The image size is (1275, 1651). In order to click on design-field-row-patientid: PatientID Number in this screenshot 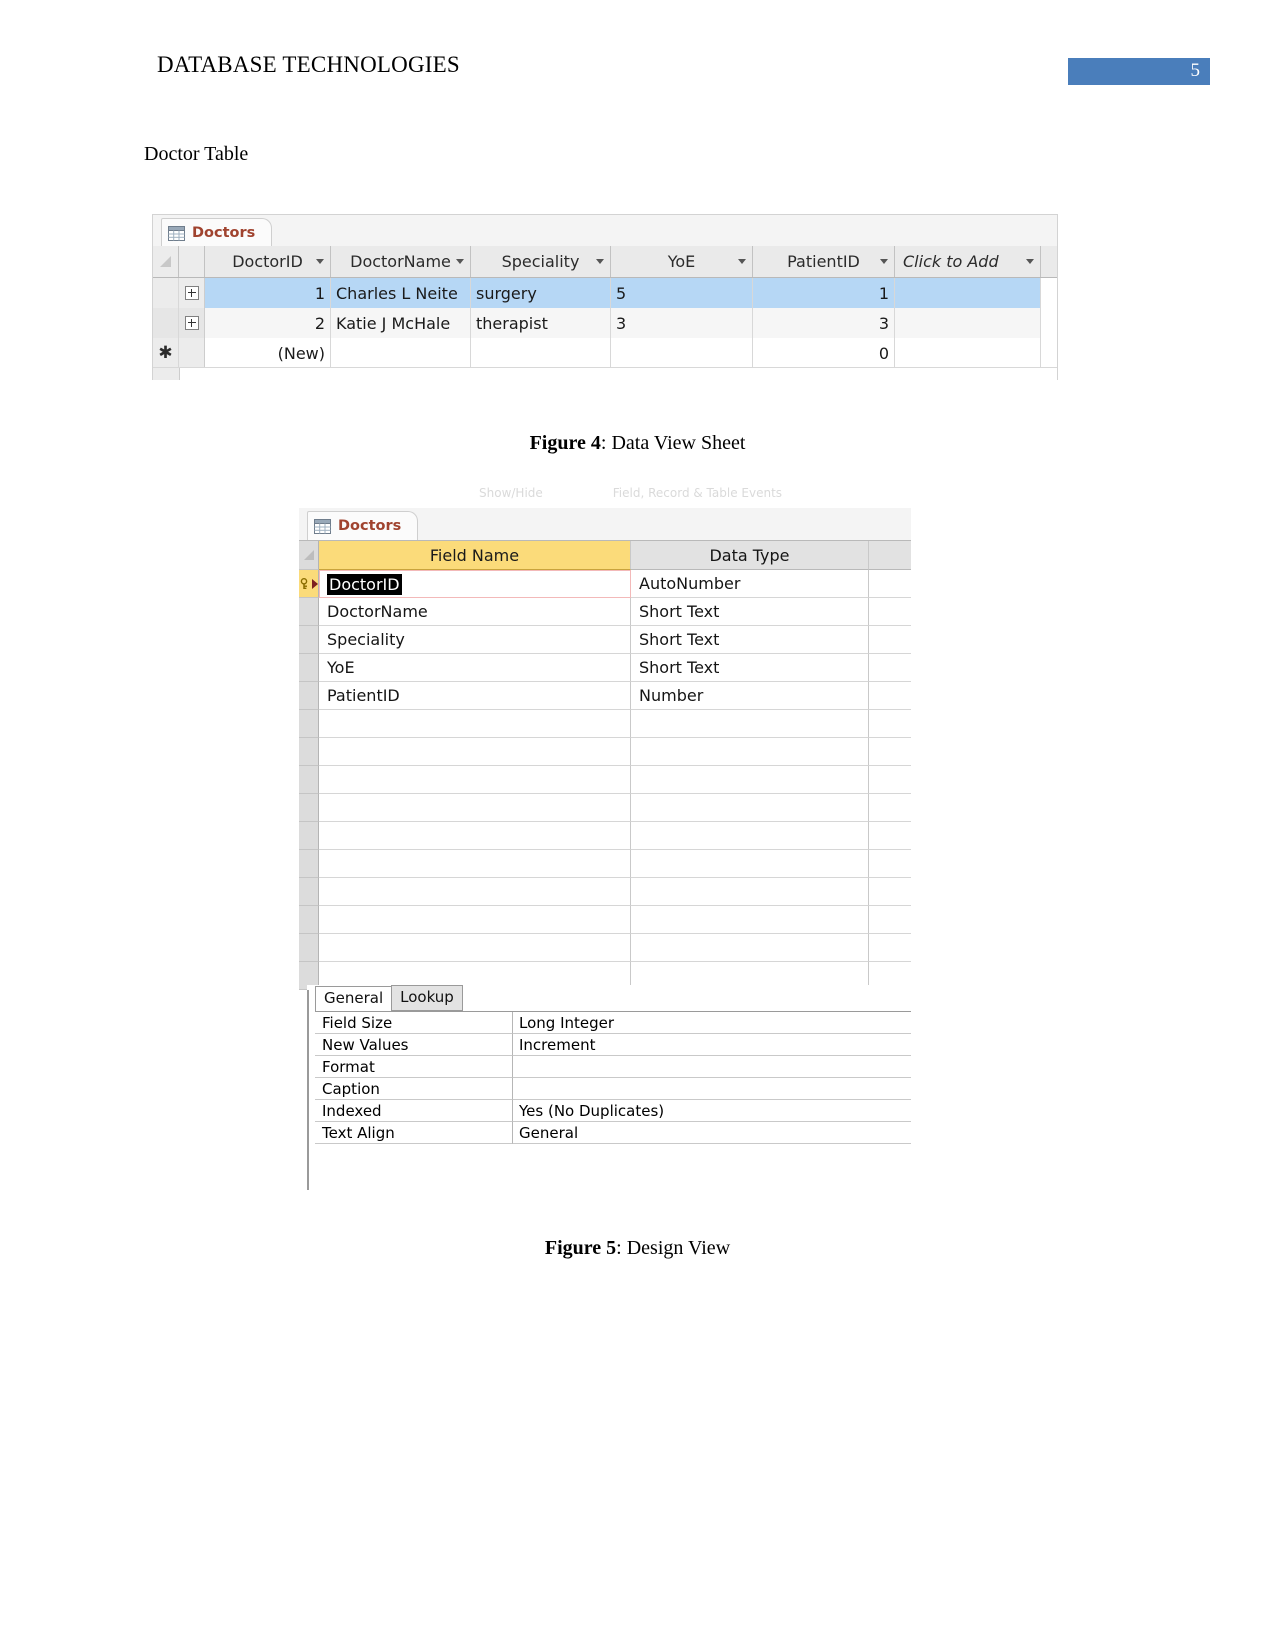, I will do `click(605, 696)`.